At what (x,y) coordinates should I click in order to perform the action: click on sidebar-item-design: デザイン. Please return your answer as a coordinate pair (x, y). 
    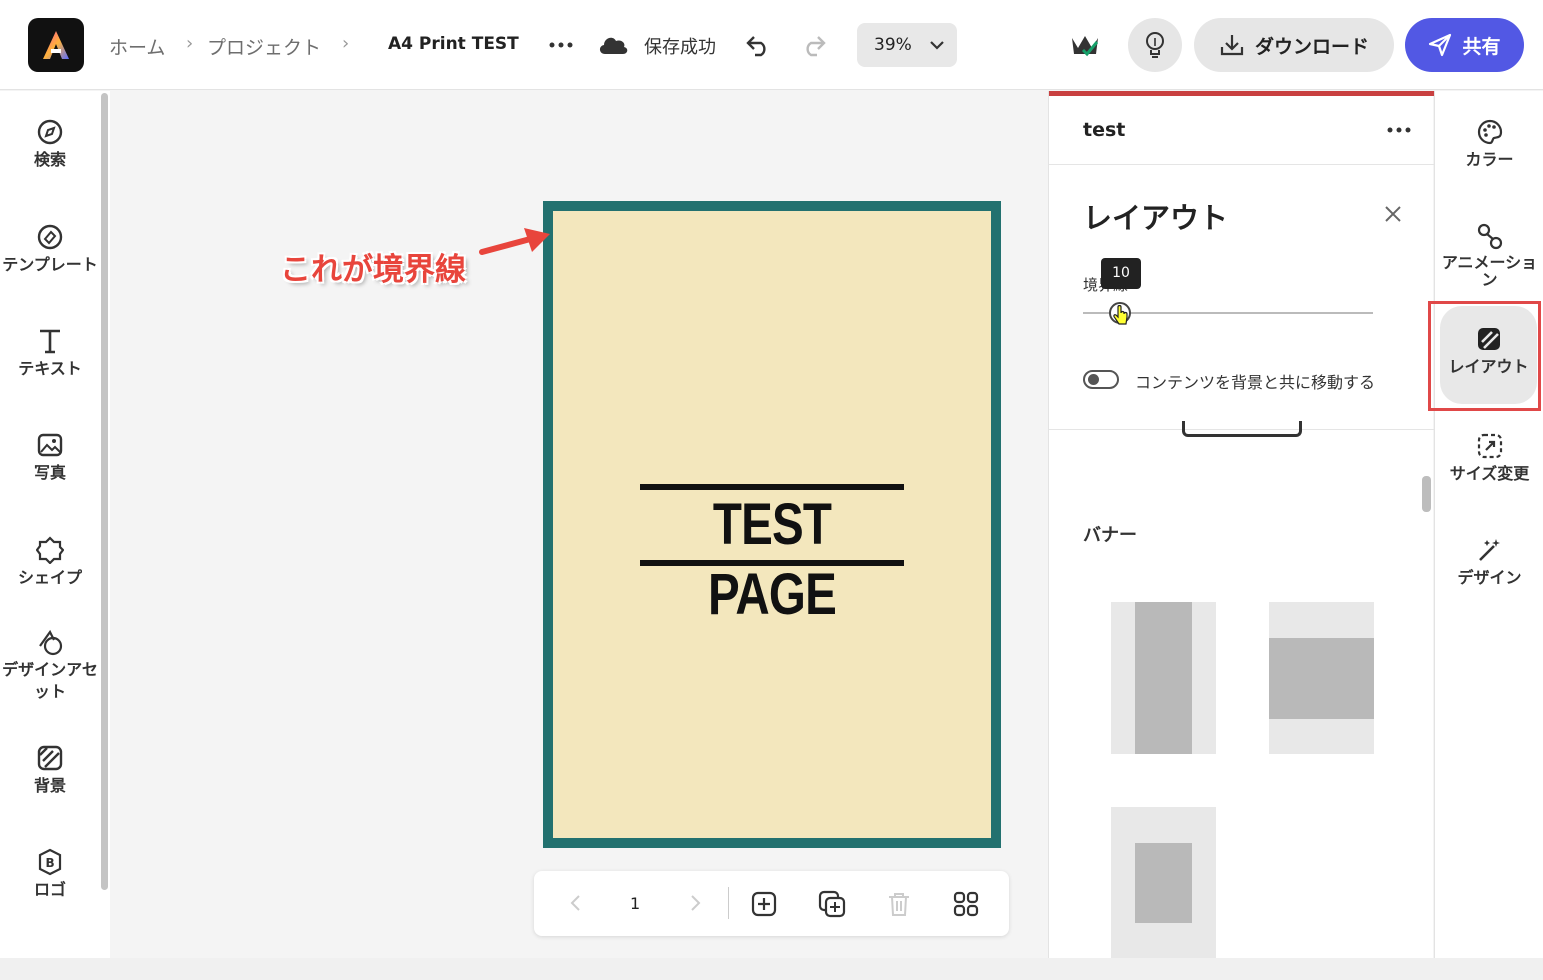
    Looking at the image, I should click on (1489, 562).